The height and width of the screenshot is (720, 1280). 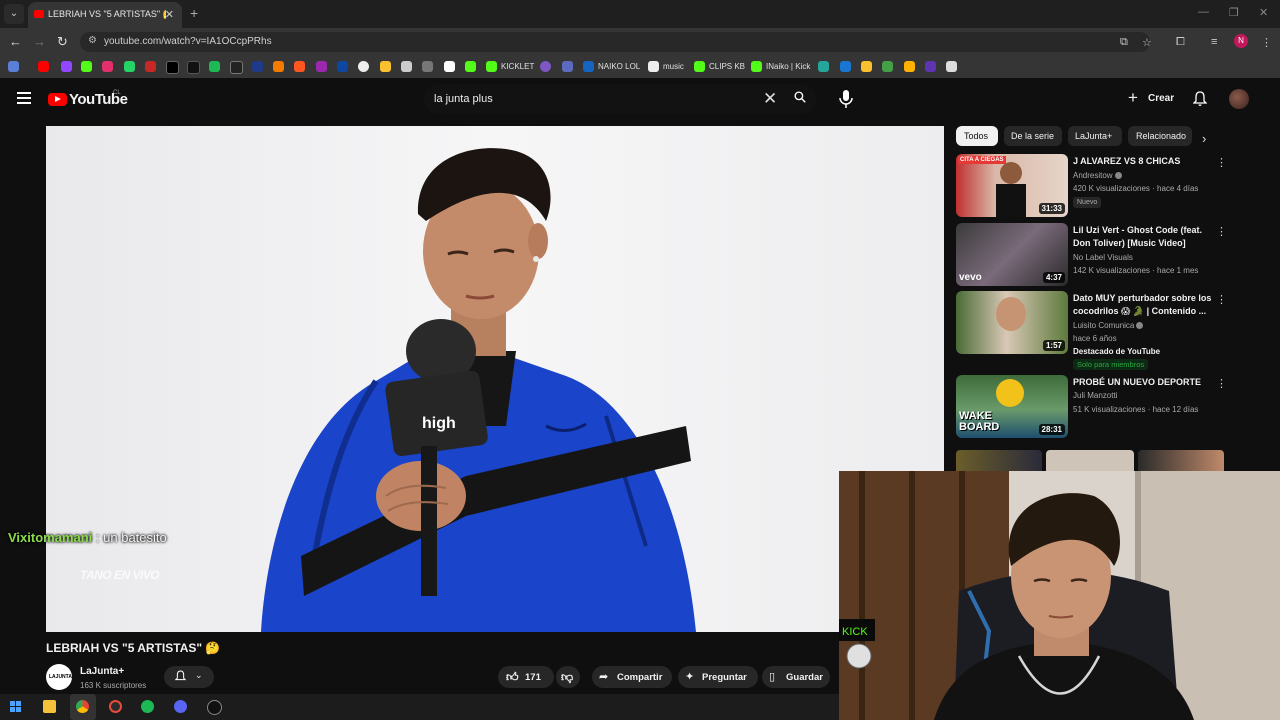 What do you see at coordinates (517, 66) in the screenshot?
I see `bookmark-kicklet: KICKLET` at bounding box center [517, 66].